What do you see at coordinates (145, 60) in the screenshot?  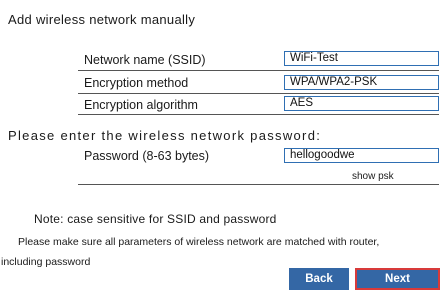 I see `ssid-label: Network name (SSID)` at bounding box center [145, 60].